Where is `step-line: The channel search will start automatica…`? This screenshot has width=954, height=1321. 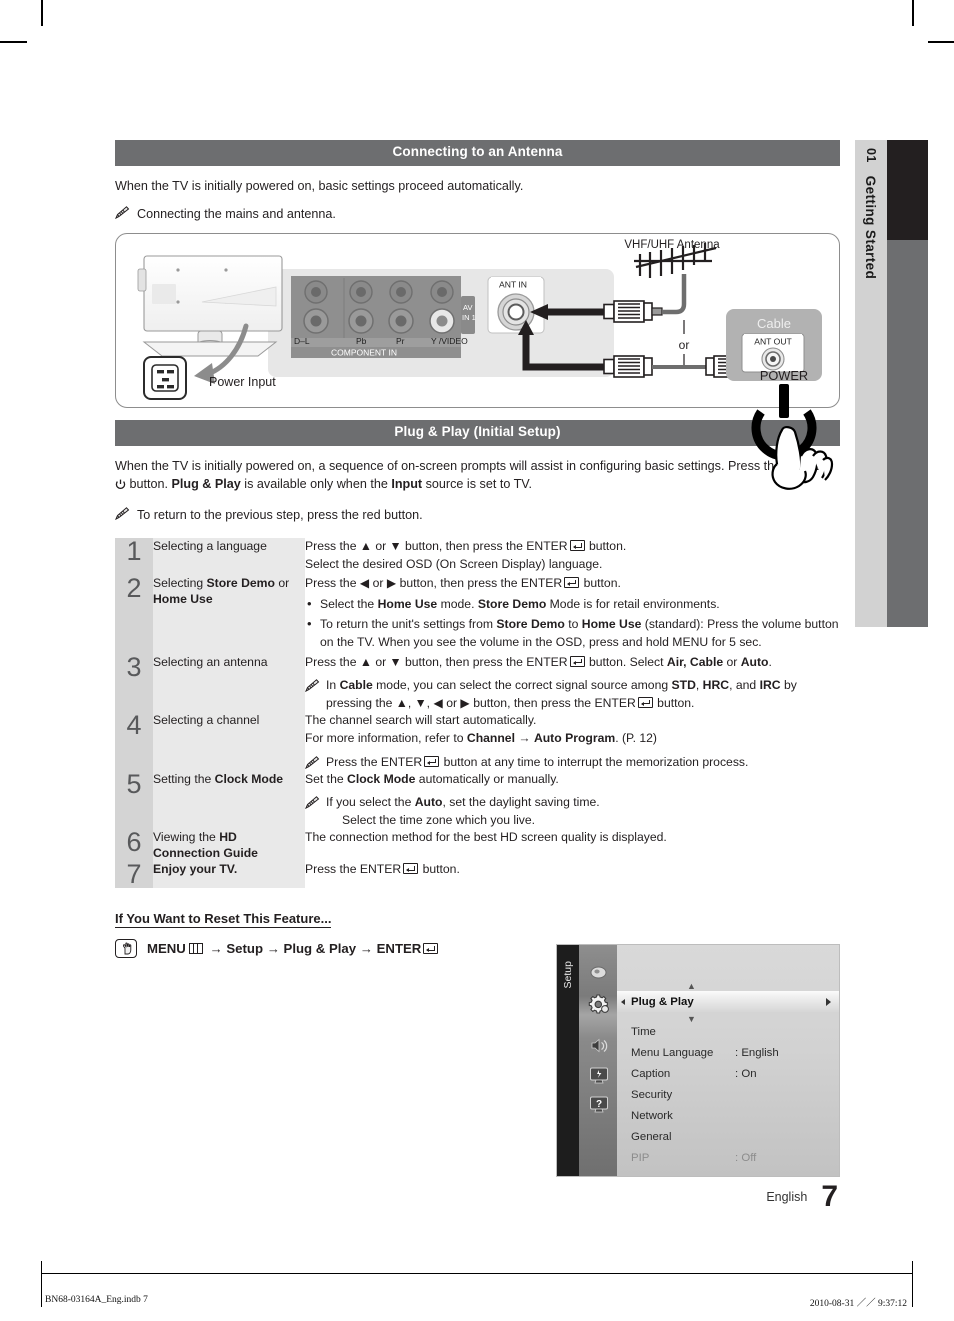
step-line: The channel search will start automatica… is located at coordinates (421, 719).